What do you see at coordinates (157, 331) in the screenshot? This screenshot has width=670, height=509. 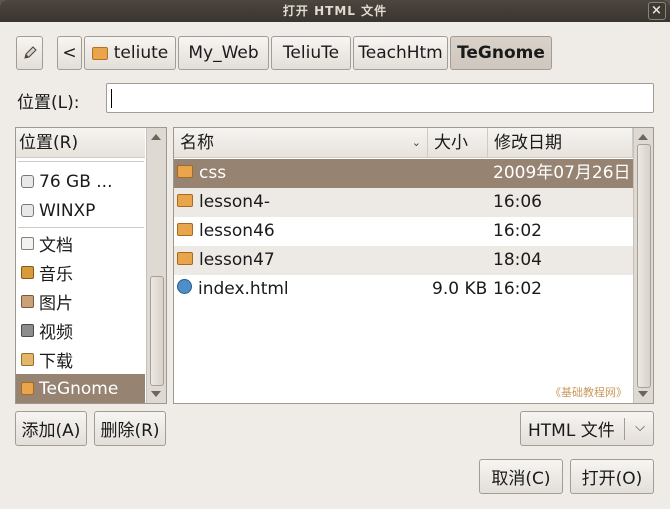 I see `places-scroll-thumb` at bounding box center [157, 331].